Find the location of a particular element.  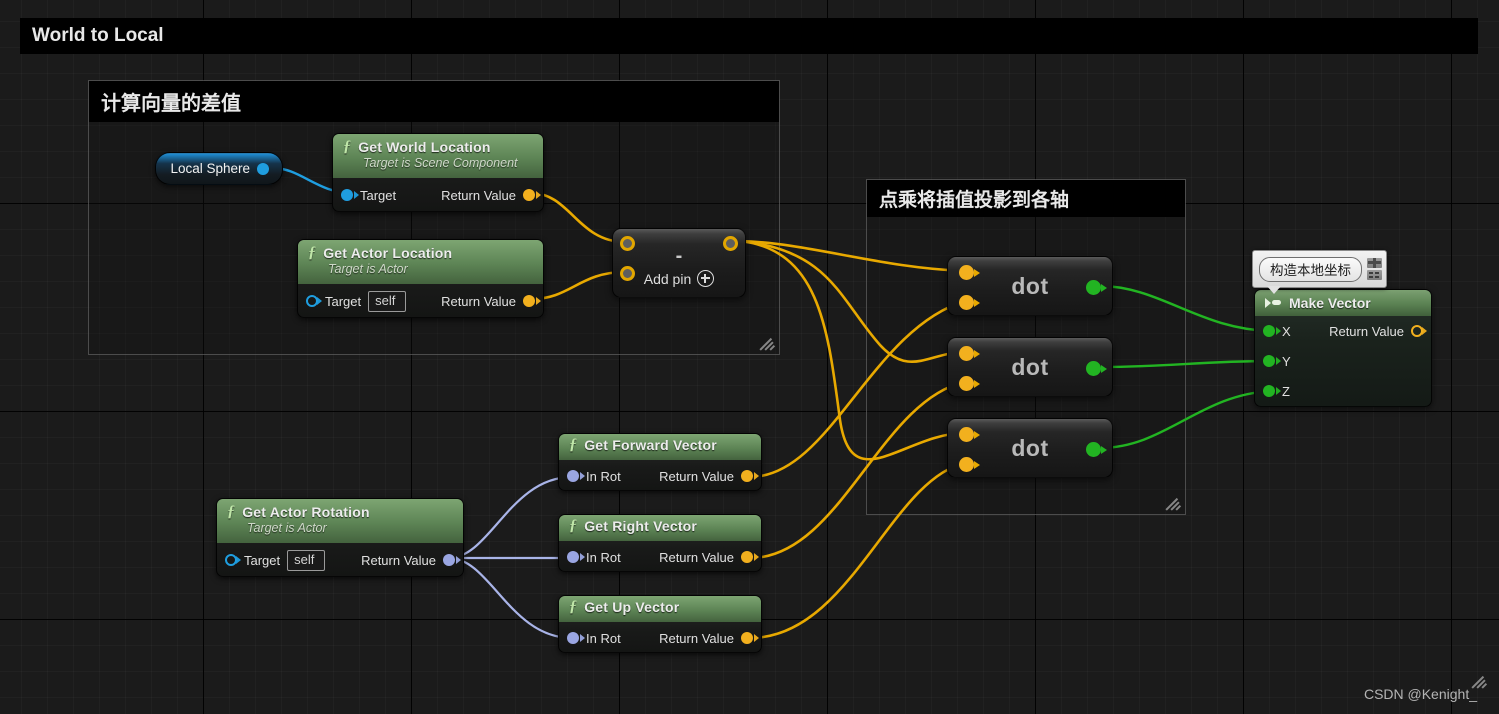

comment-world-to-local: World to Local is located at coordinates (749, 36).